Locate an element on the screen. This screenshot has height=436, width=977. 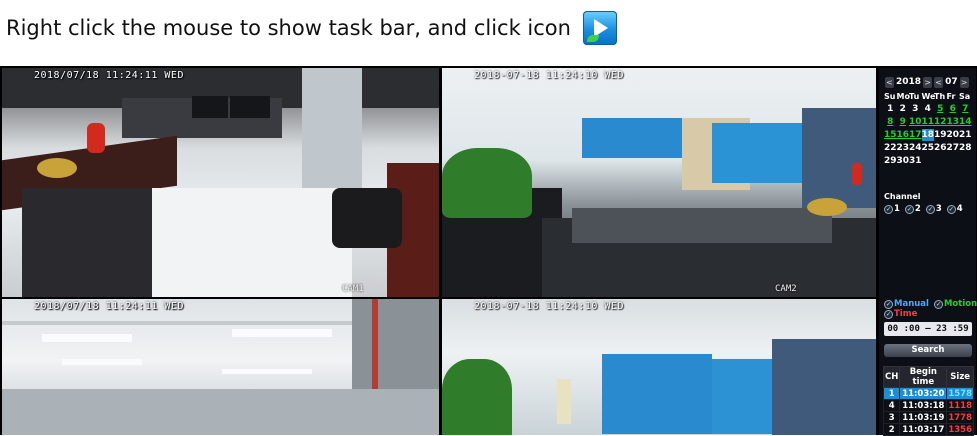
record-type-row-1: ✓ Manual ✓ Motion is located at coordinates (930, 304).